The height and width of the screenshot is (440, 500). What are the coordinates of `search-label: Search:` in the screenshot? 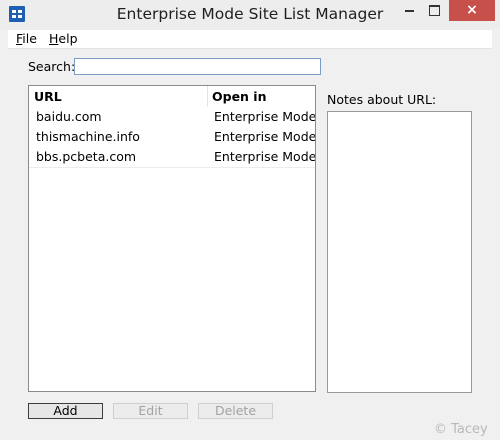 It's located at (52, 66).